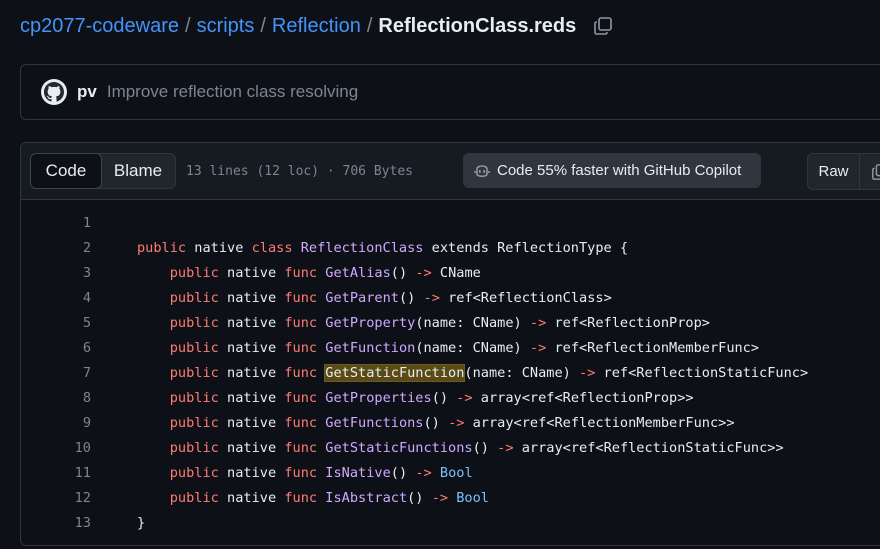 The image size is (880, 549). Describe the element at coordinates (370, 348) in the screenshot. I see `code-token: GetFunction` at that location.